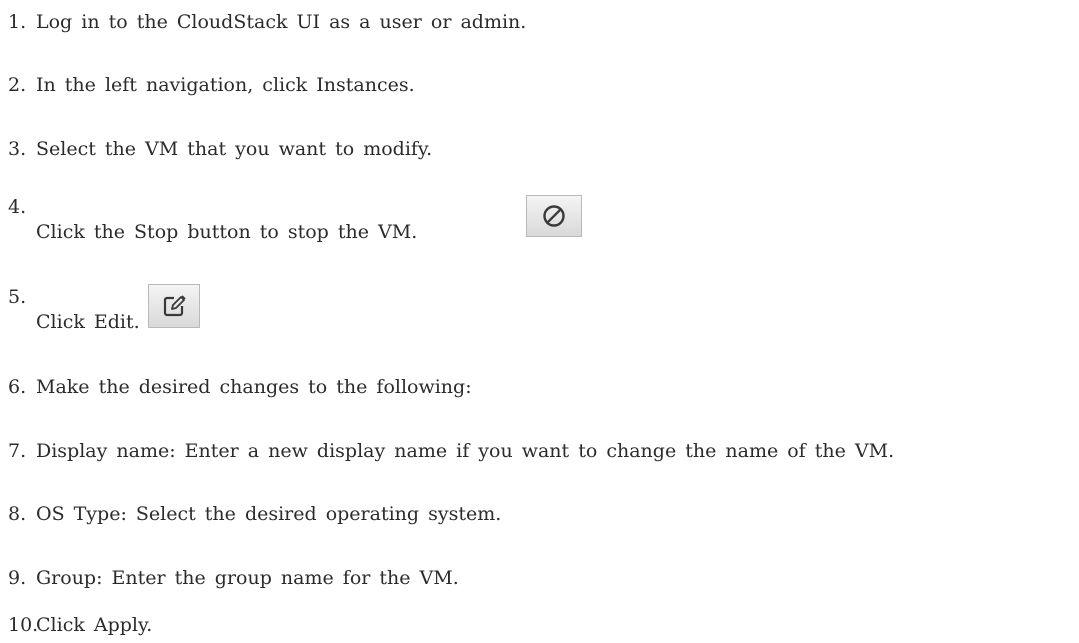 This screenshot has height=643, width=1079. Describe the element at coordinates (23, 625) in the screenshot. I see `step-number: 10.` at that location.